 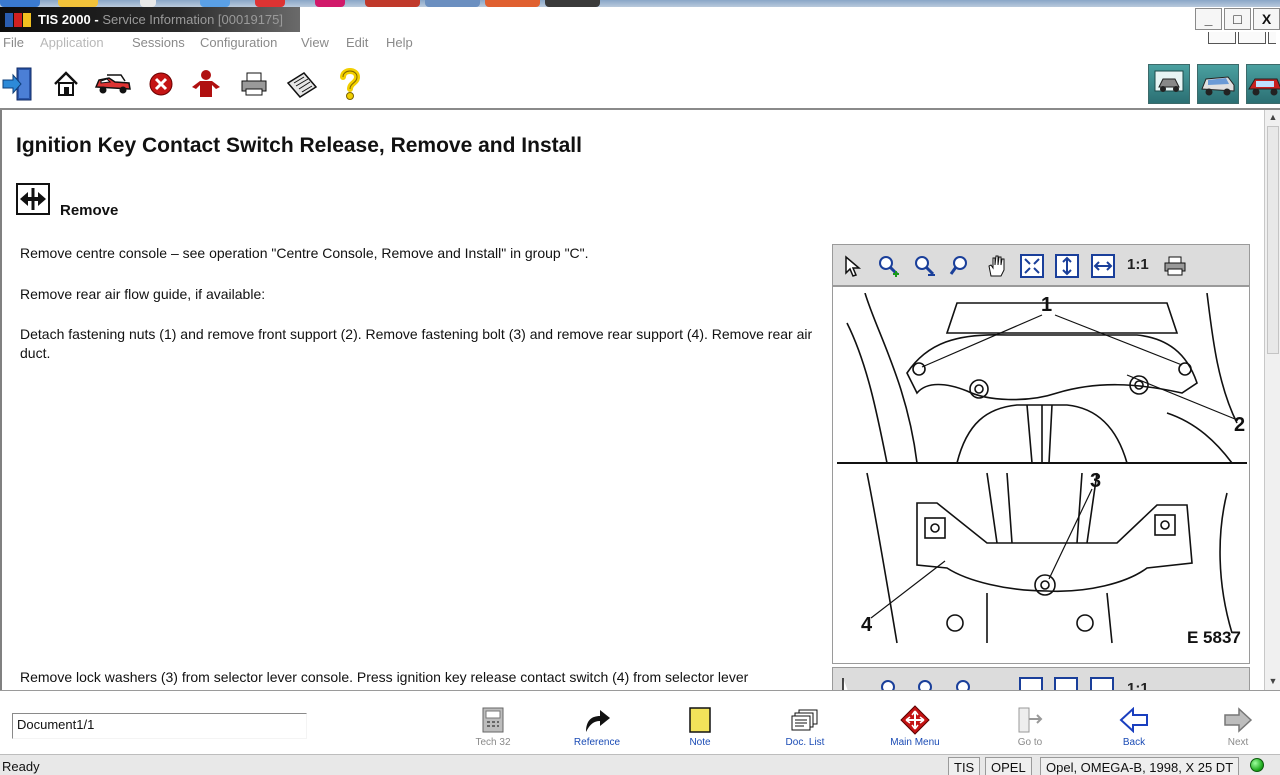 I want to click on fit-window-icon, so click(x=1032, y=266).